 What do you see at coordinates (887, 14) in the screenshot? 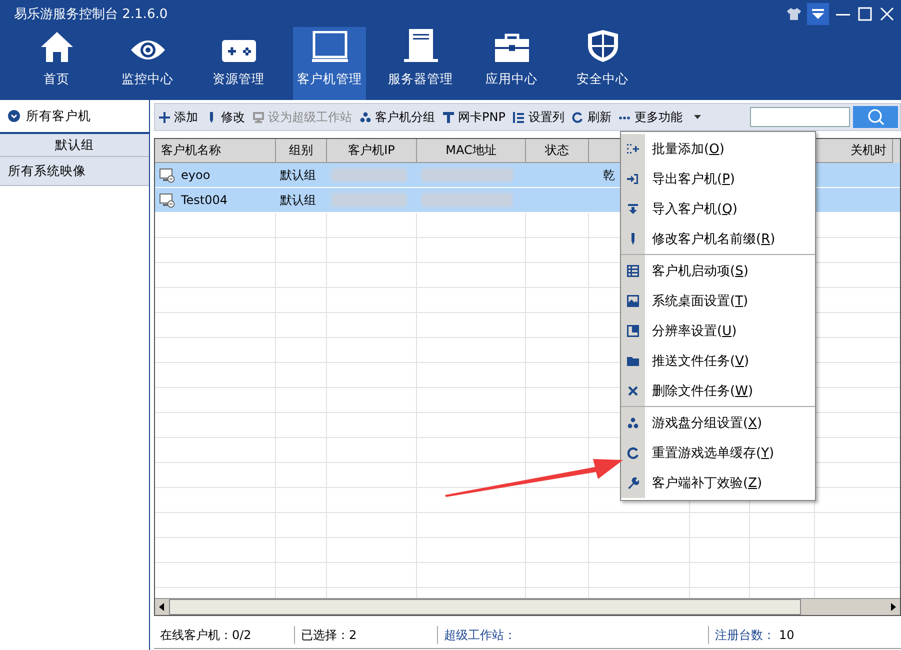
I see `close-icon` at bounding box center [887, 14].